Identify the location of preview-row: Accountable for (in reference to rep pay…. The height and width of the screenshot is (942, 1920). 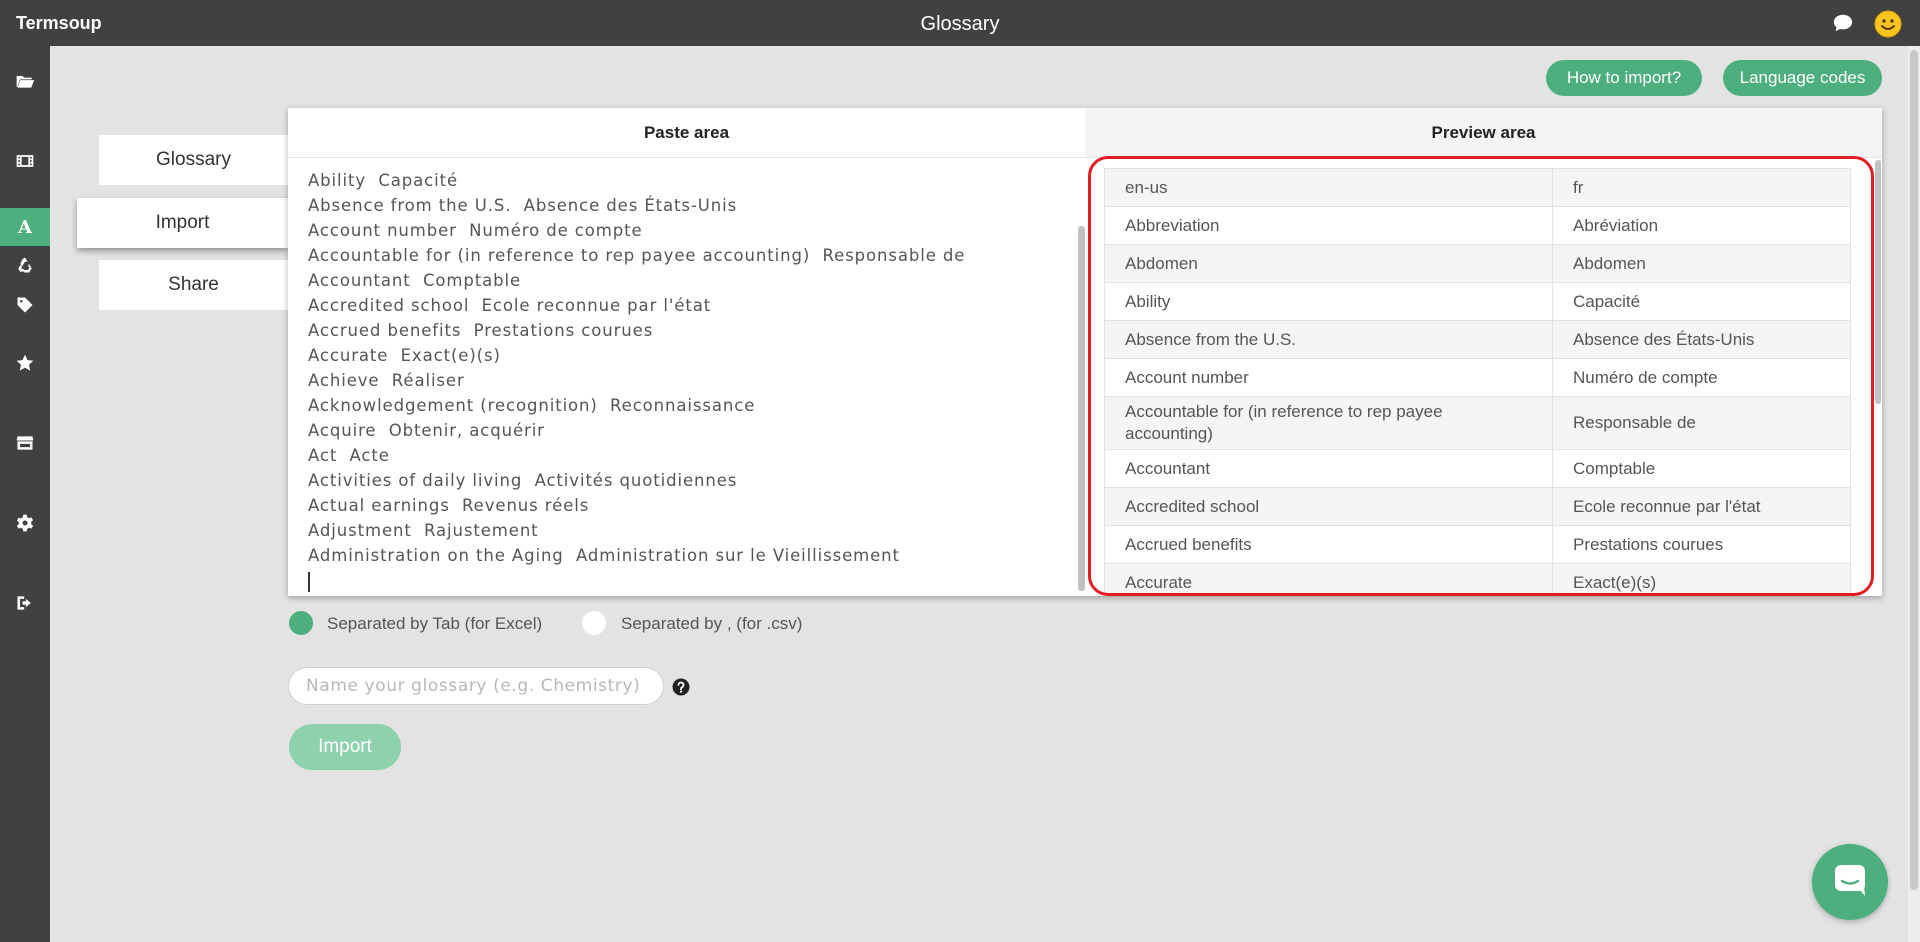
(1477, 423).